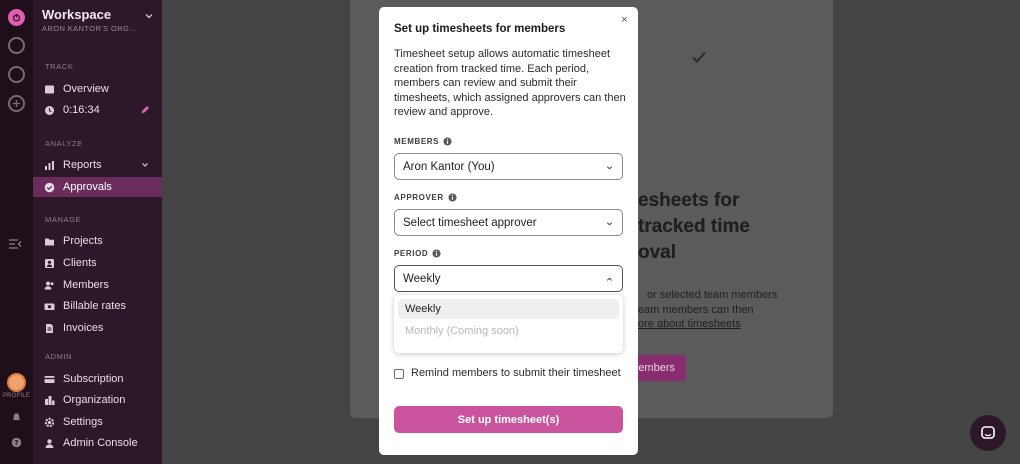 This screenshot has width=1020, height=464. Describe the element at coordinates (16, 416) in the screenshot. I see `bell-icon` at that location.